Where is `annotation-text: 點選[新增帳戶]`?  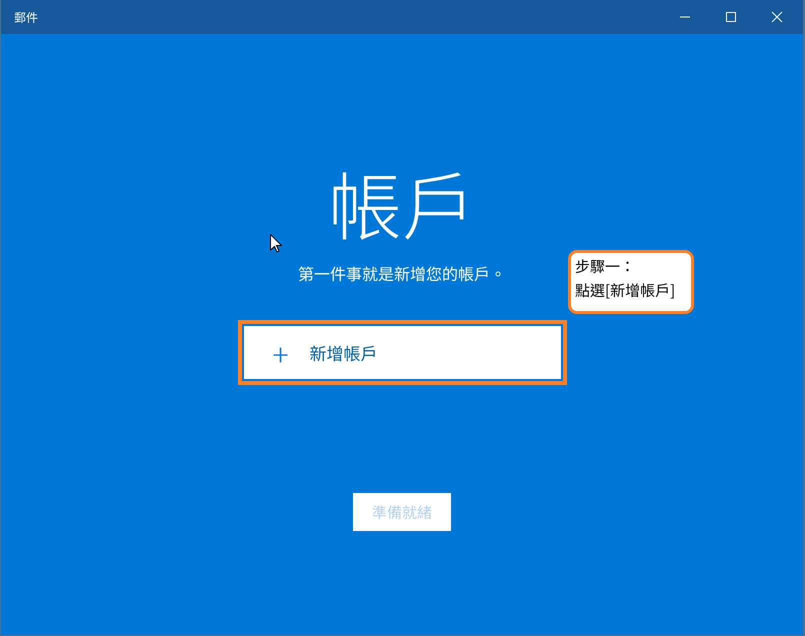
annotation-text: 點選[新增帳戶] is located at coordinates (625, 291).